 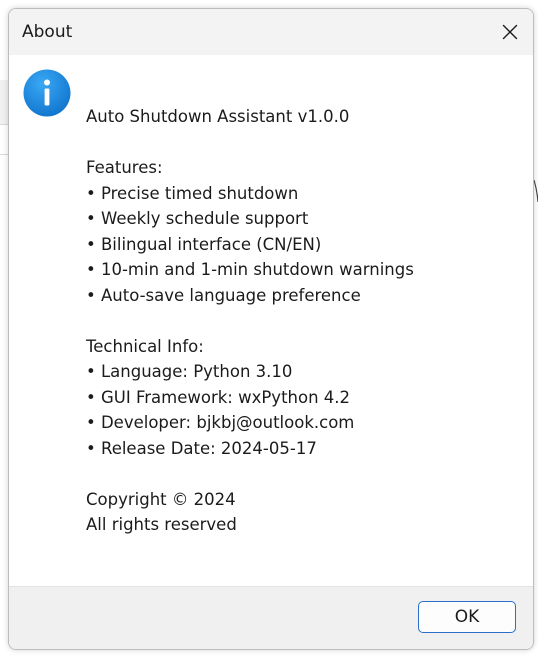 I want to click on tech-item: • Language: Python 3.10, so click(x=189, y=371).